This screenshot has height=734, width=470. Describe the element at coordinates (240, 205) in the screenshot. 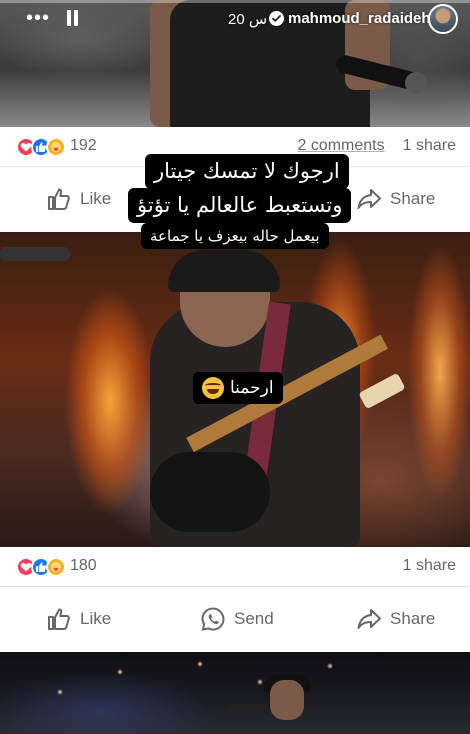

I see `story-caption-line-2: وتستعبط عالعالم يا تؤتؤ` at that location.